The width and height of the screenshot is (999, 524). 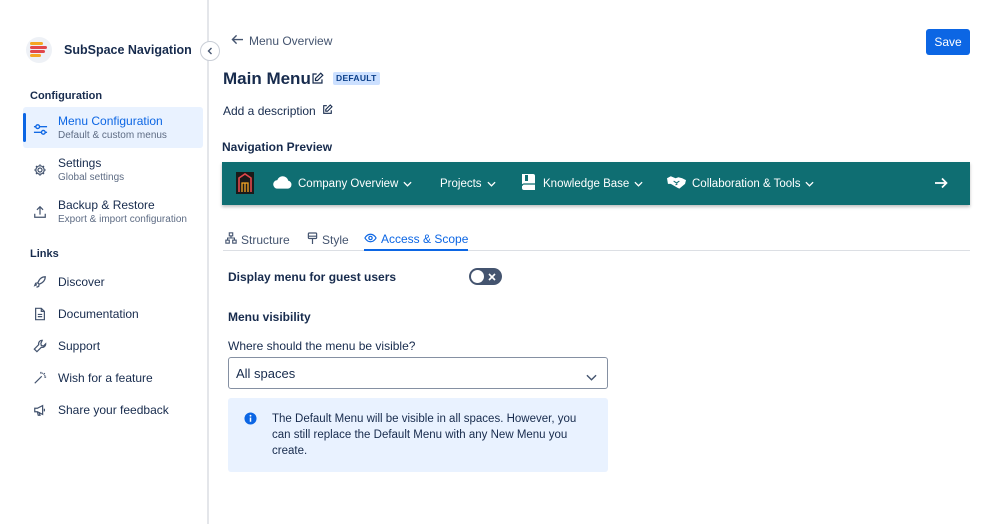 What do you see at coordinates (113, 171) in the screenshot?
I see `sidebar-item-settings: Settings Global settings` at bounding box center [113, 171].